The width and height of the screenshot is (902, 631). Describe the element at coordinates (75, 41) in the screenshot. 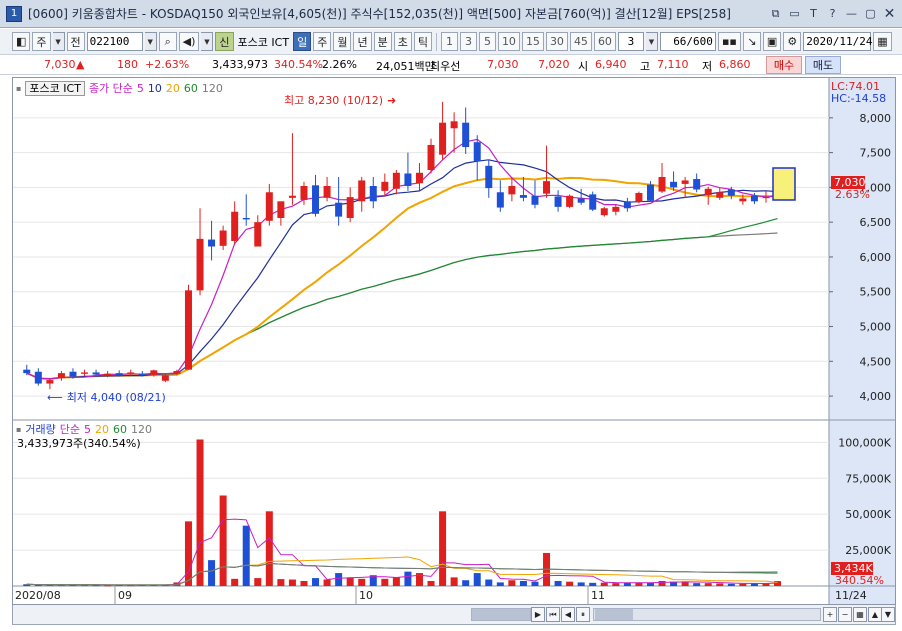

I see `prev-button: 전` at that location.